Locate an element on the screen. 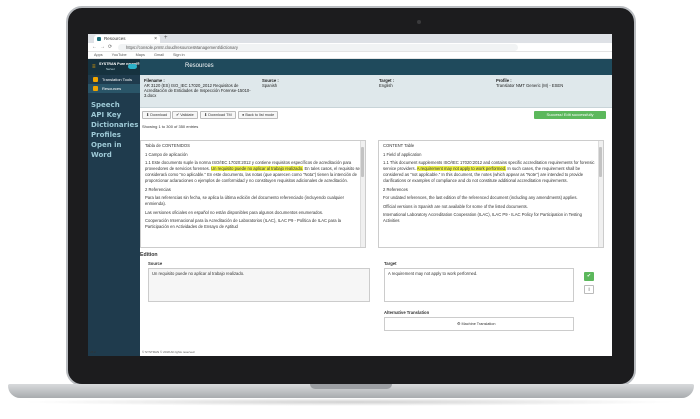 This screenshot has width=700, height=419. sidebar-item-open-in-word: Open in Word is located at coordinates (114, 149).